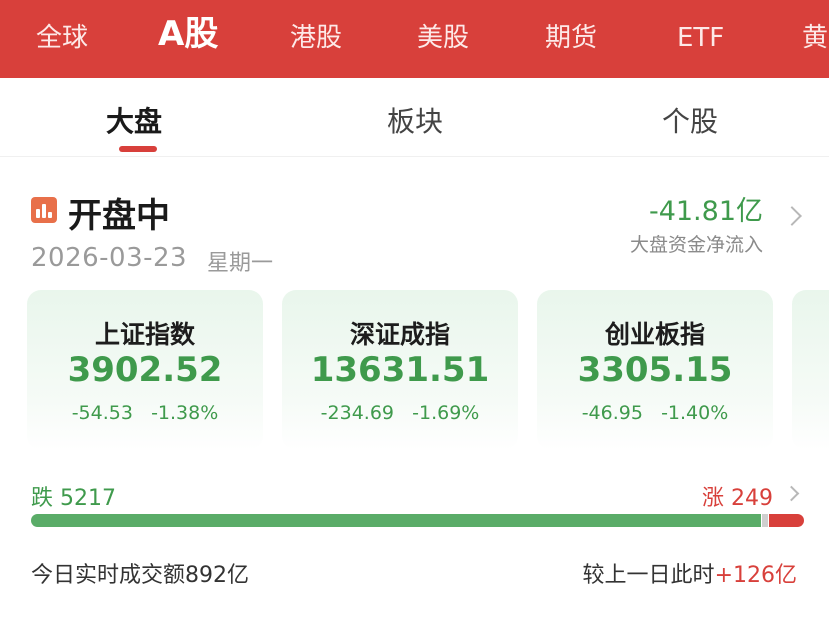 The image size is (829, 620). Describe the element at coordinates (102, 413) in the screenshot. I see `index-change: -54.53` at that location.